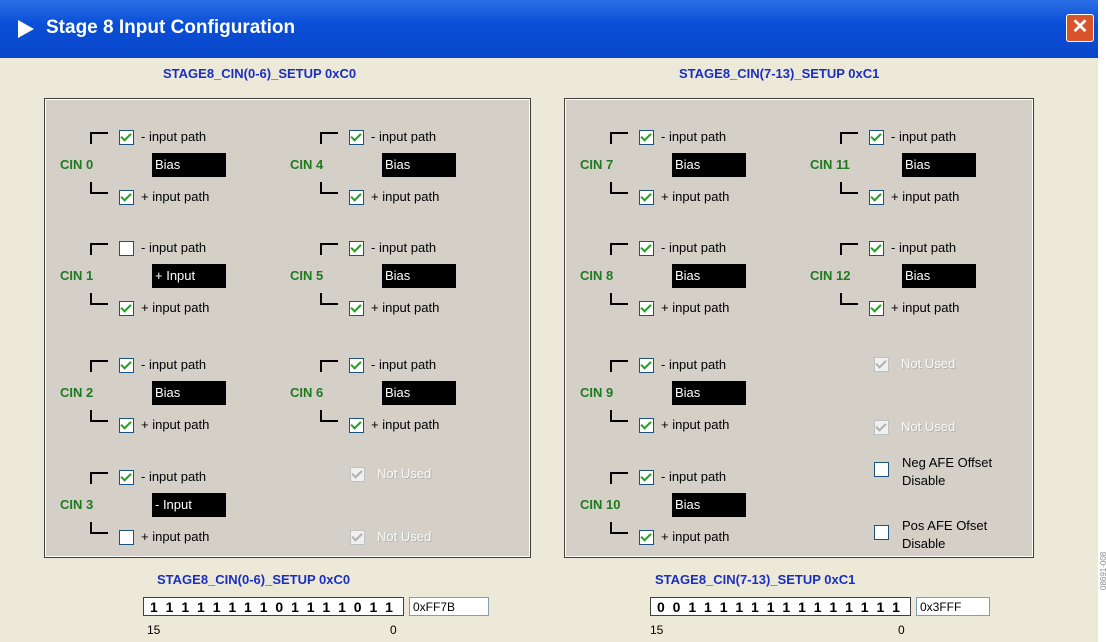 Image resolution: width=1106 pixels, height=642 pixels. Describe the element at coordinates (709, 276) in the screenshot. I see `cin-8-bias-field: Bias` at that location.